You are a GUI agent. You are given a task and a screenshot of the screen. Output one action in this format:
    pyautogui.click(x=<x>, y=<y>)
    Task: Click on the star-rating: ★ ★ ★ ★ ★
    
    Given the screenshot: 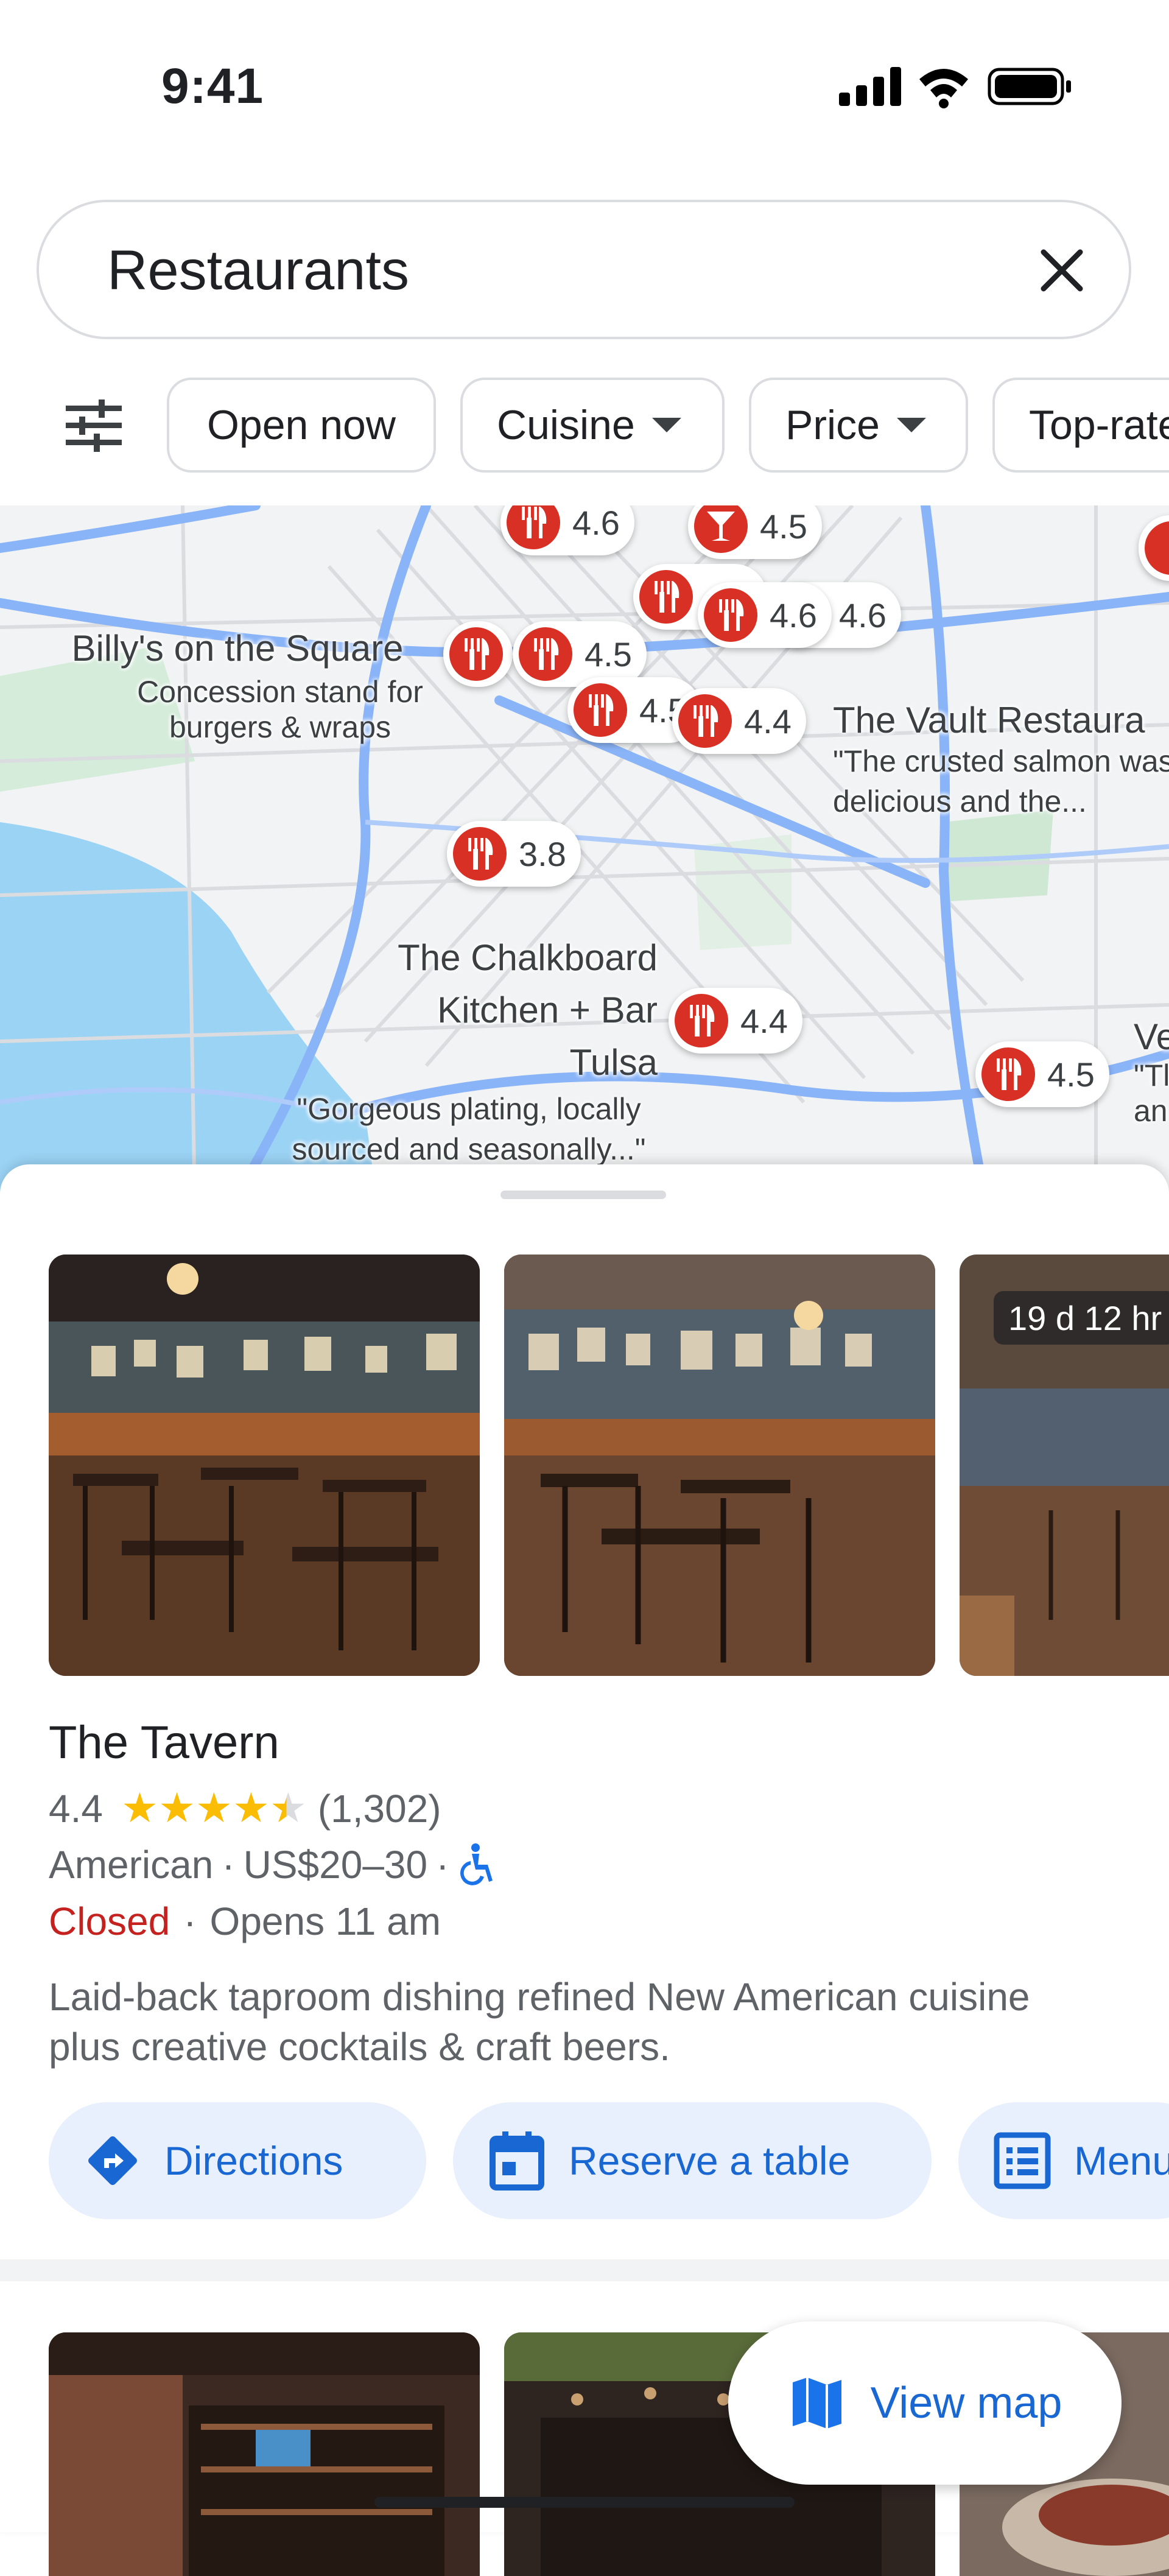 What is the action you would take?
    pyautogui.click(x=214, y=1808)
    